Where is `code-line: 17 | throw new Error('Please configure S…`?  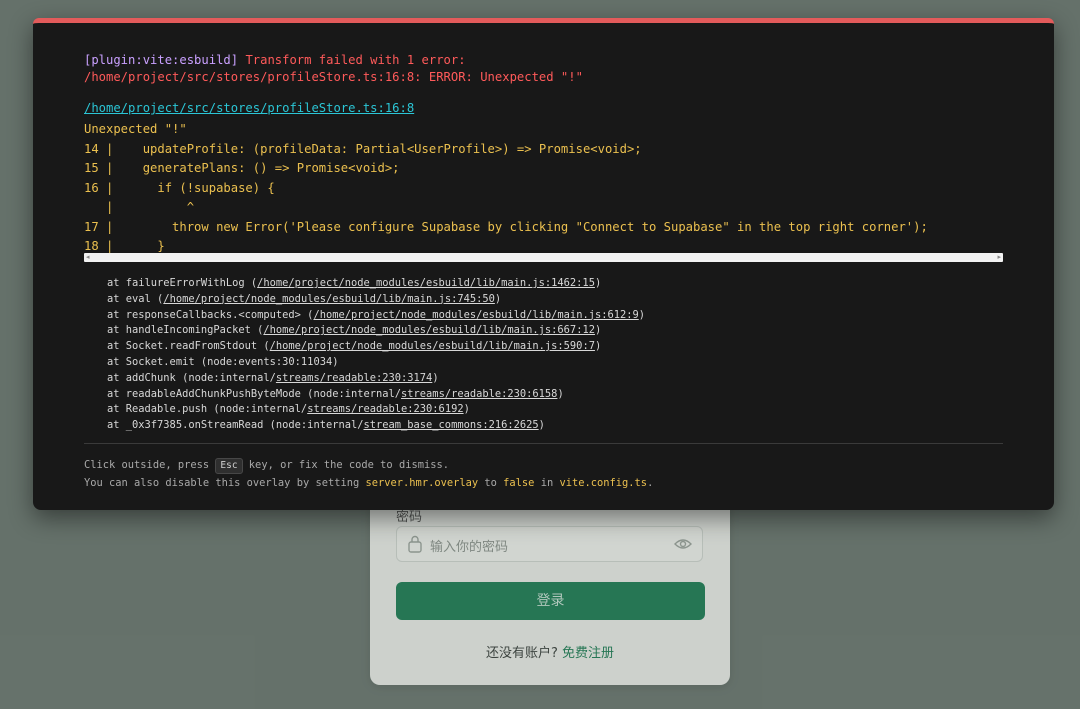 code-line: 17 | throw new Error('Please configure S… is located at coordinates (506, 226).